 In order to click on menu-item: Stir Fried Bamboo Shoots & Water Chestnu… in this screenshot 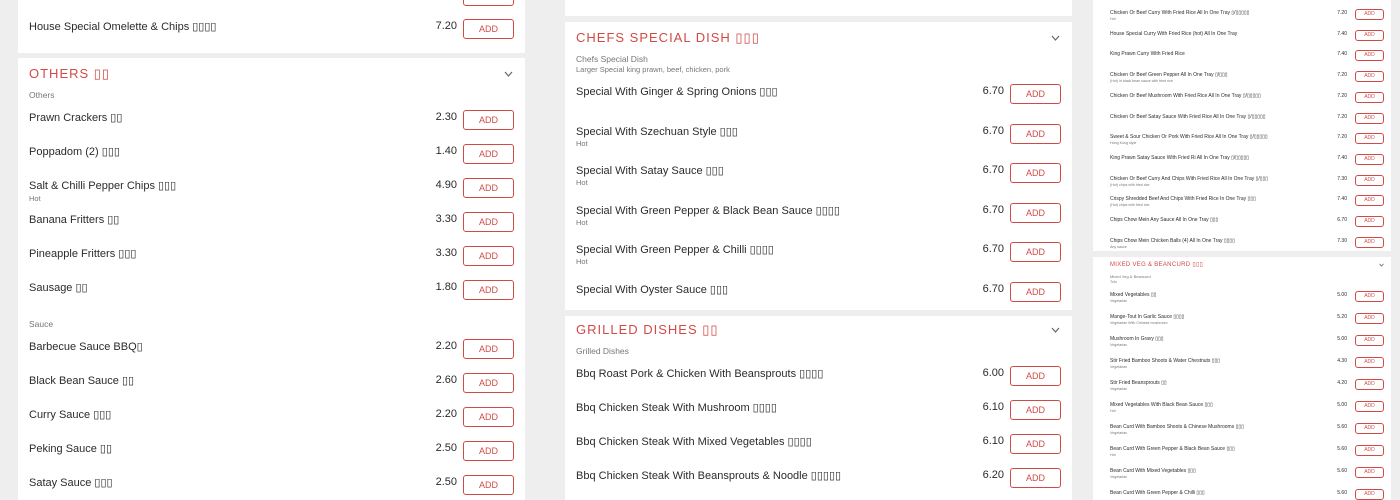, I will do `click(1242, 366)`.